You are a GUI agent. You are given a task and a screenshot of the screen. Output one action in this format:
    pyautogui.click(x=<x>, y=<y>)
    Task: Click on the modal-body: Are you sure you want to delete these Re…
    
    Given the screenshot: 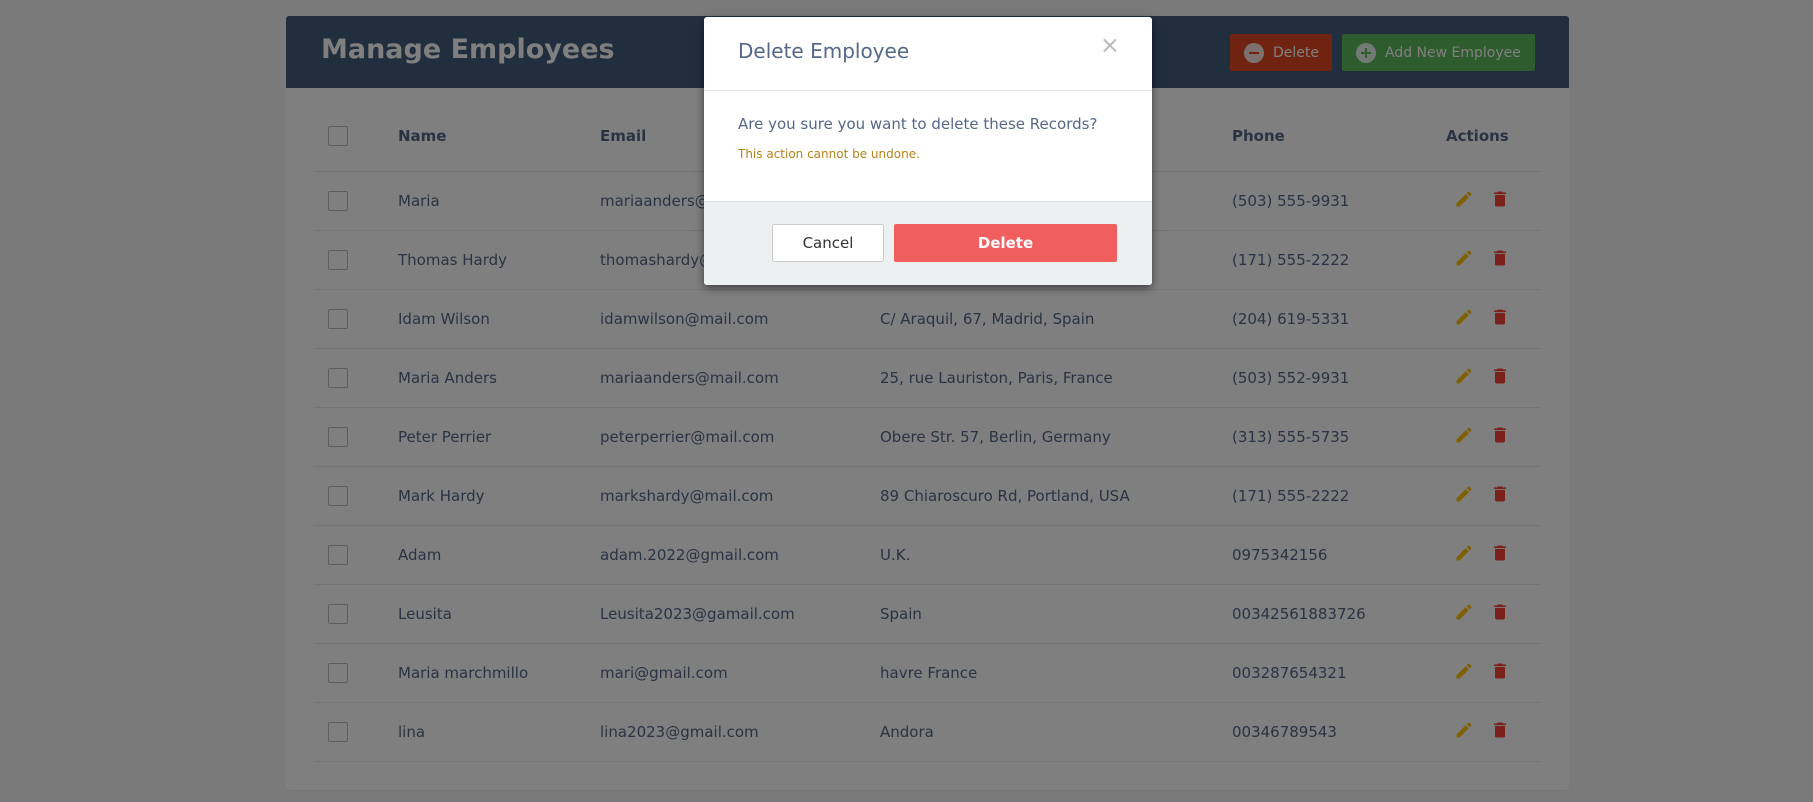 What is the action you would take?
    pyautogui.click(x=928, y=146)
    